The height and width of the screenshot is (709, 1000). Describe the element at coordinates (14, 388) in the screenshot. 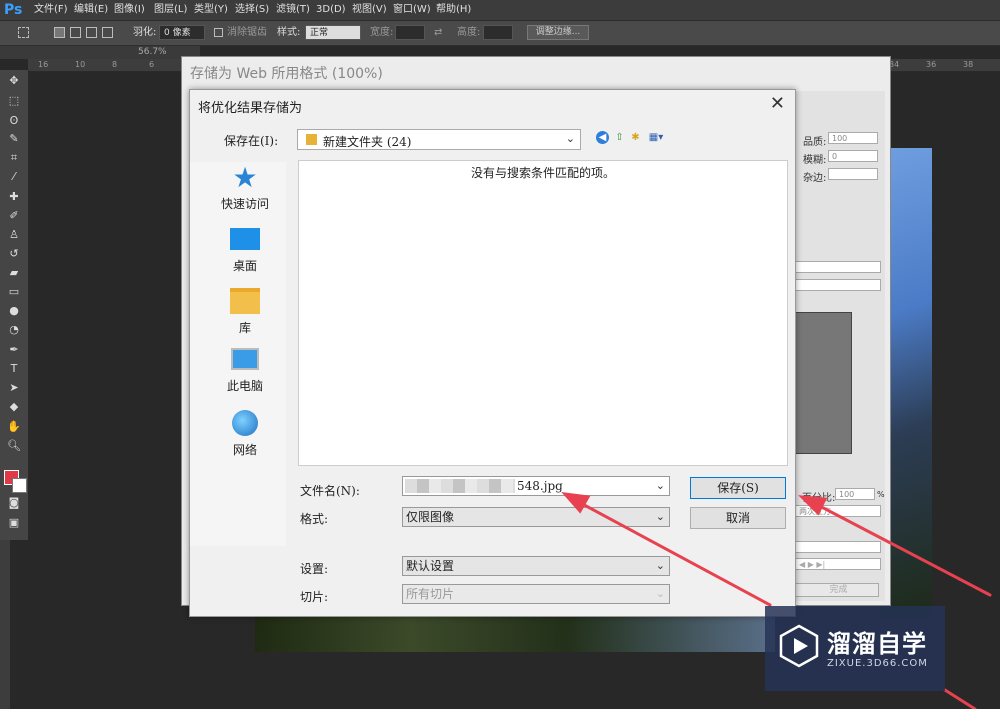

I see `path-select-icon: ➤` at that location.